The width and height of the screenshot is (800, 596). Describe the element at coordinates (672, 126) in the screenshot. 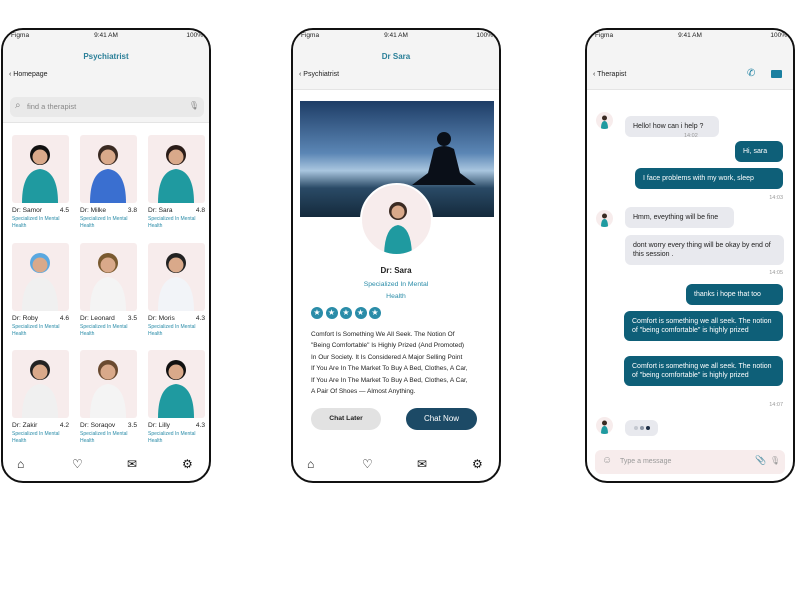

I see `received-message: Hello! how can i help ?` at that location.